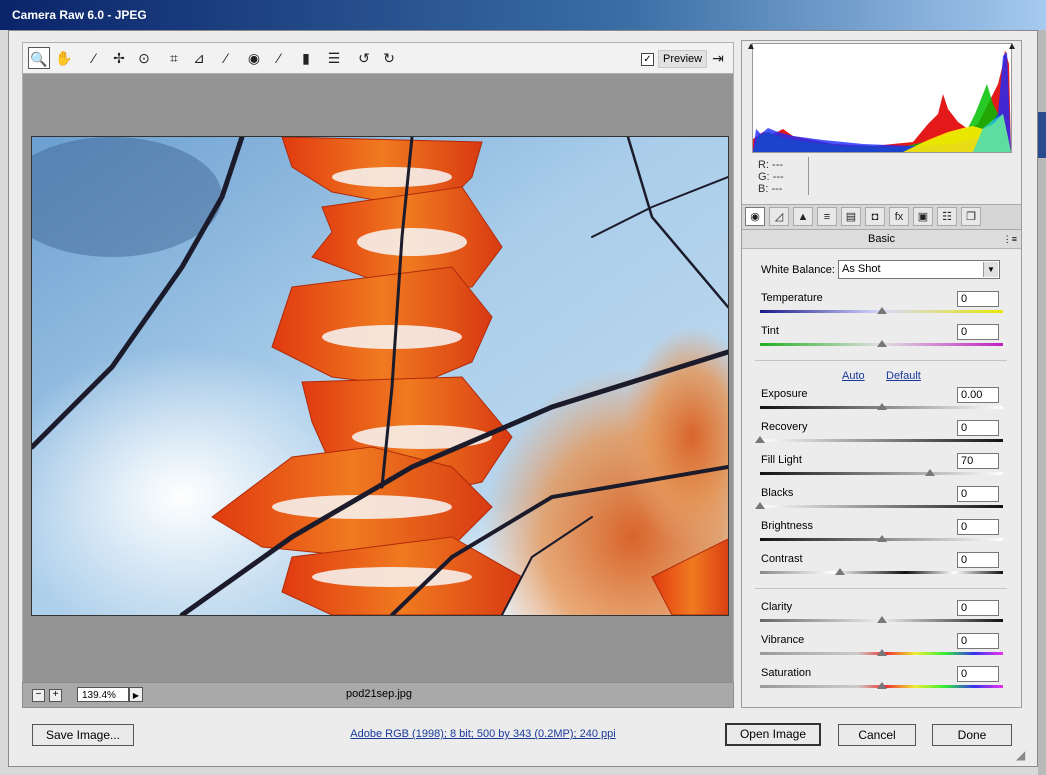  What do you see at coordinates (881, 473) in the screenshot?
I see `fill-light-slider` at bounding box center [881, 473].